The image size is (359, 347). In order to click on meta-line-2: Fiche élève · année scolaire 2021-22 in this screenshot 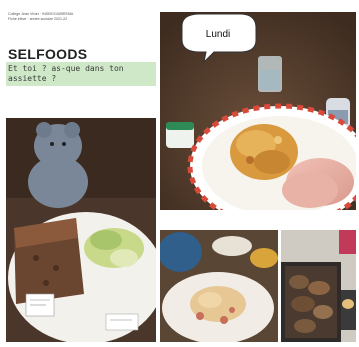, I will do `click(38, 19)`.